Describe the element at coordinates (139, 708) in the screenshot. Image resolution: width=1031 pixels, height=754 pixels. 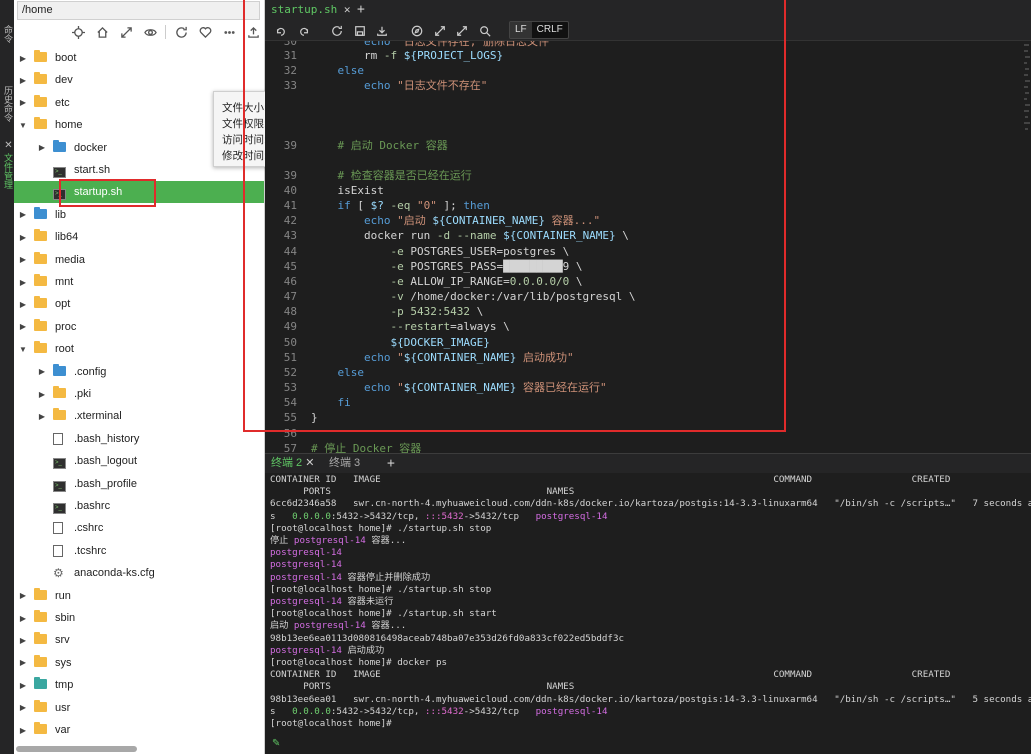
I see `tree-item-usr: ▶ usr` at that location.